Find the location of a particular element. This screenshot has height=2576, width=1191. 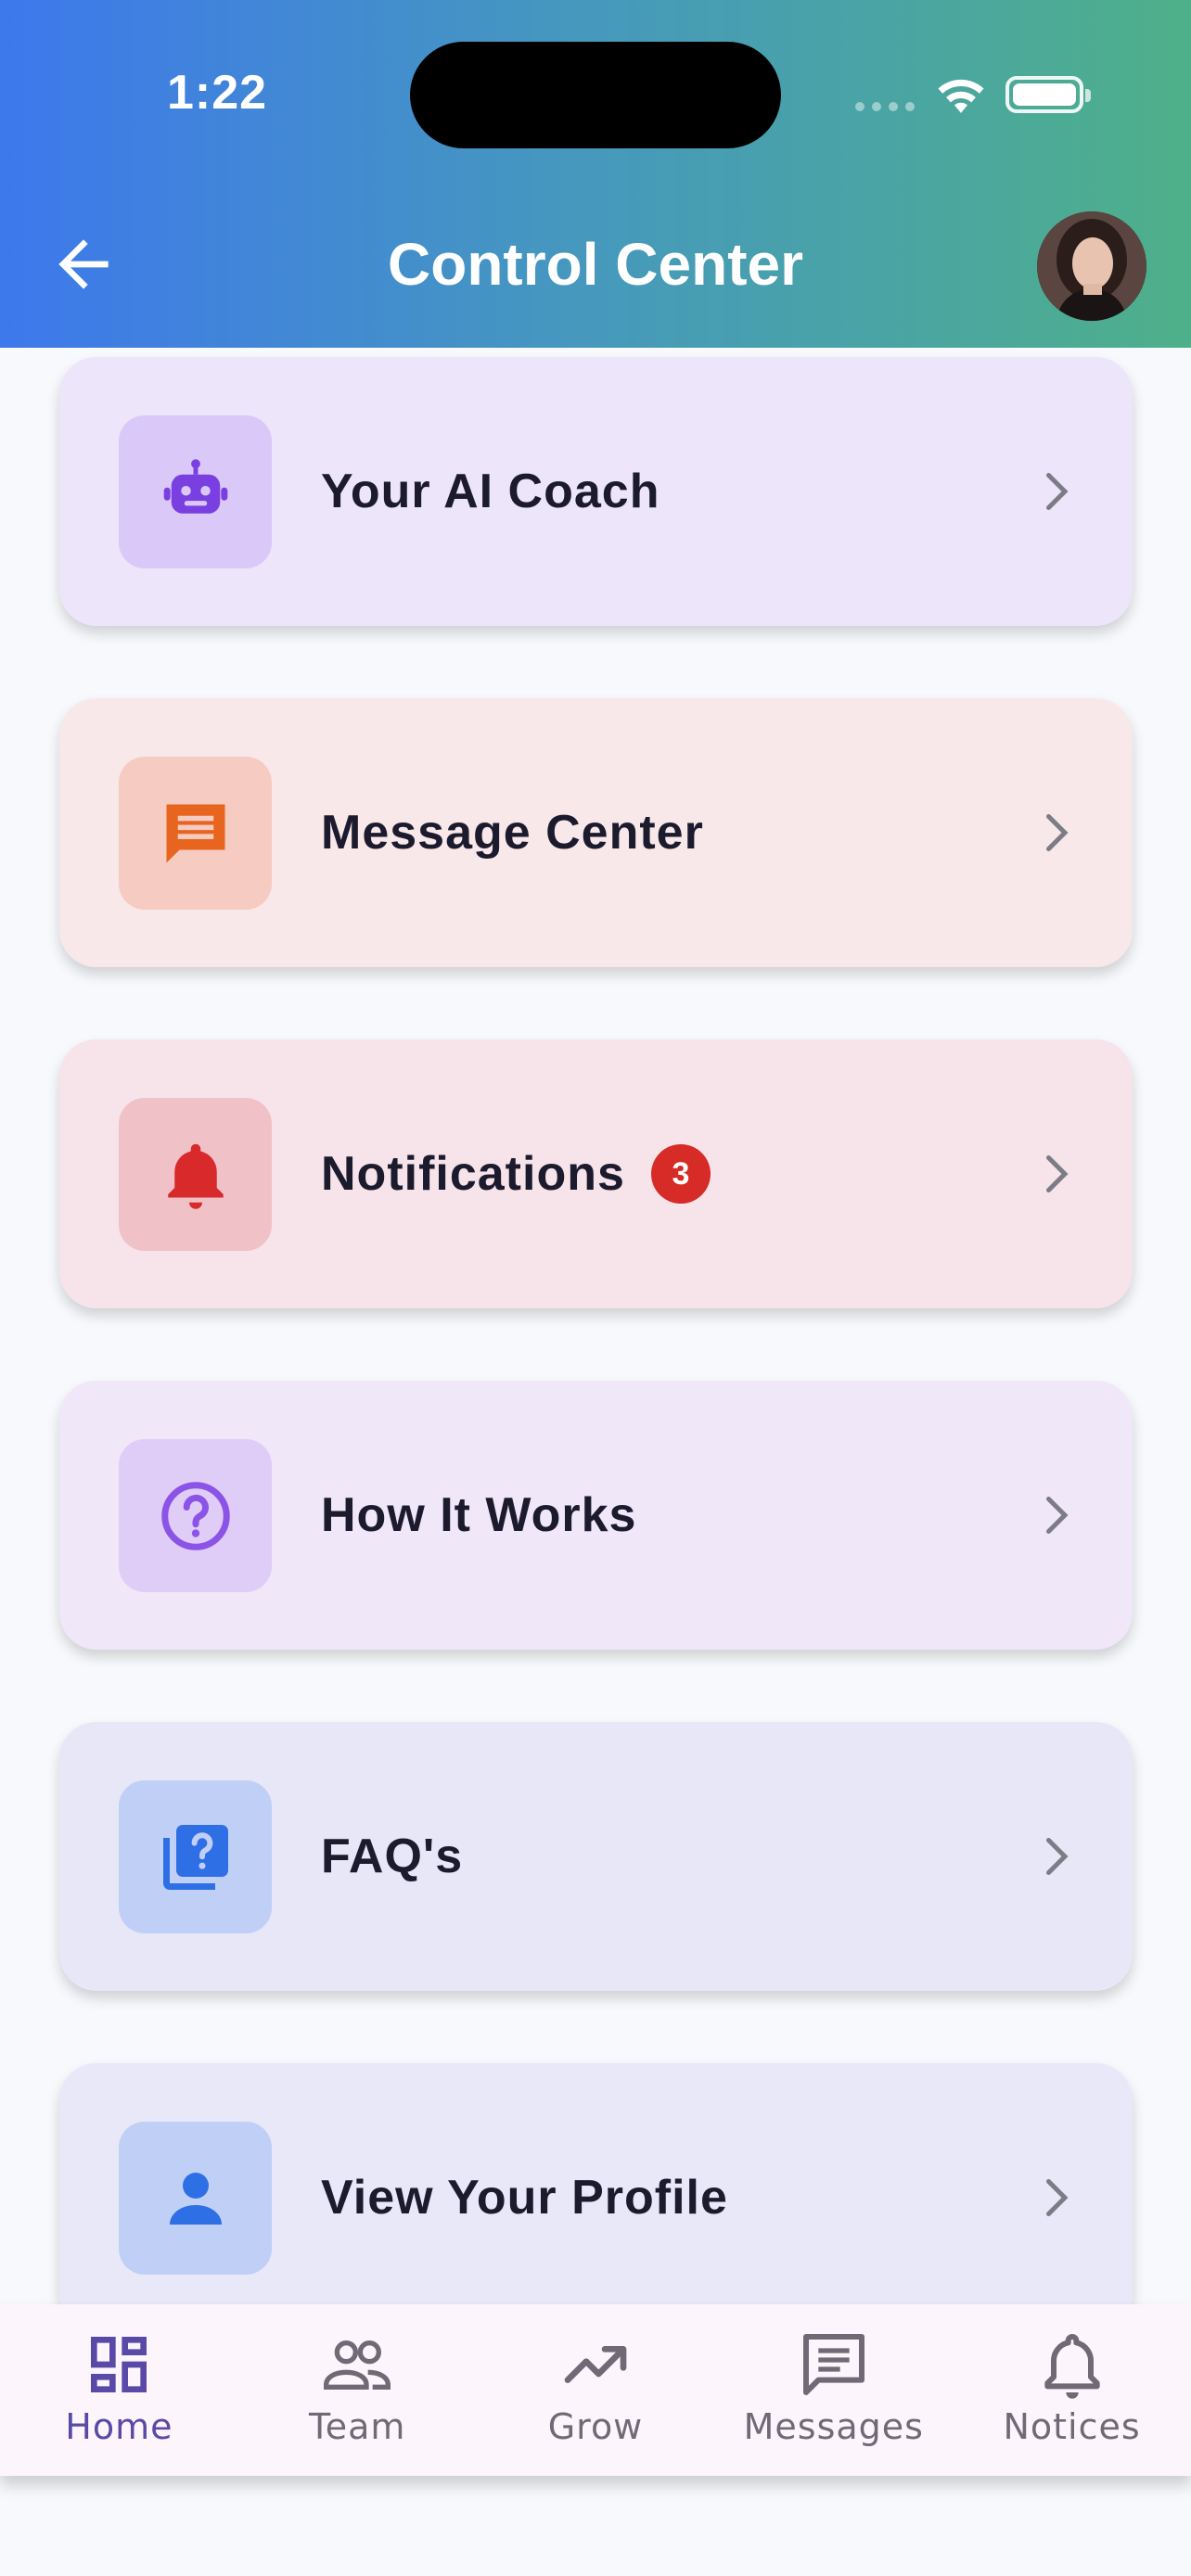

card-label: View Your Profile is located at coordinates (524, 2198).